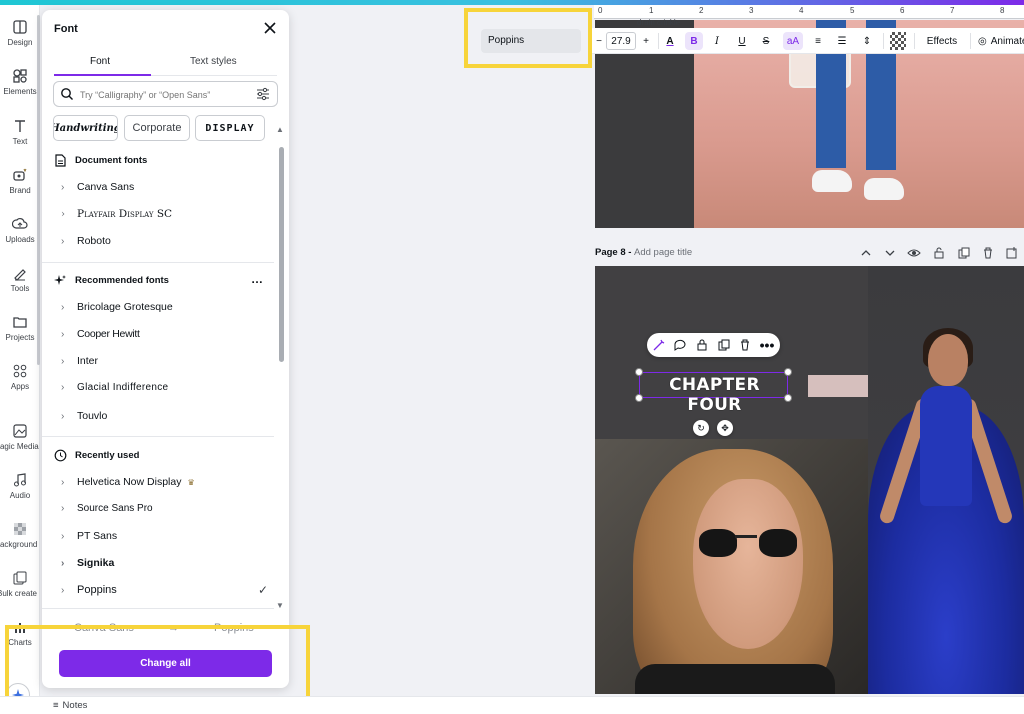 The image size is (1024, 714). I want to click on font-item-touvlo: › Touvlo, so click(166, 416).